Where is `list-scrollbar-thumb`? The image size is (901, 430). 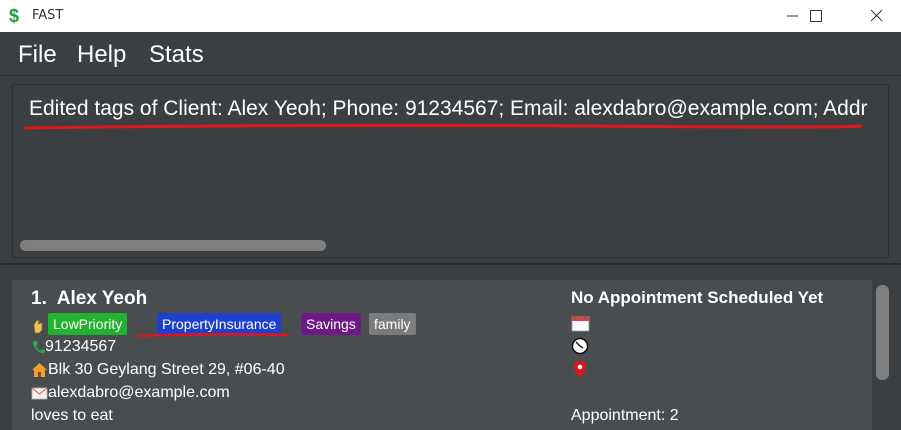
list-scrollbar-thumb is located at coordinates (882, 332).